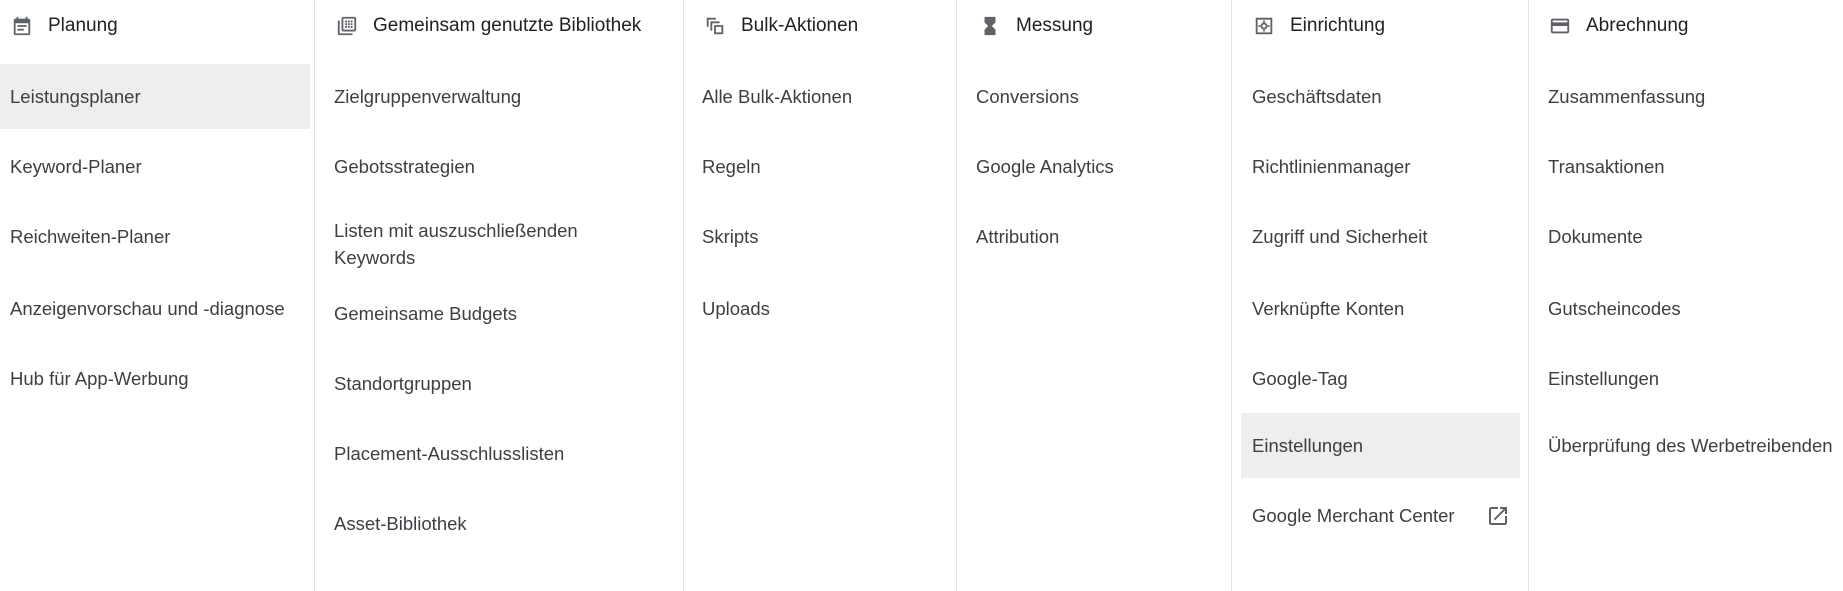 This screenshot has width=1843, height=591. I want to click on menu-item-label: Überprüfung des Werbetreibenden, so click(1690, 445).